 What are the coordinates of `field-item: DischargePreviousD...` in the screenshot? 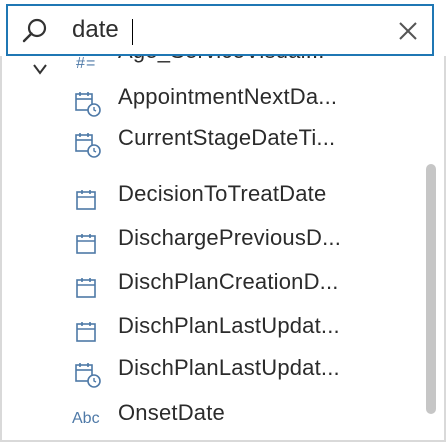 It's located at (207, 243).